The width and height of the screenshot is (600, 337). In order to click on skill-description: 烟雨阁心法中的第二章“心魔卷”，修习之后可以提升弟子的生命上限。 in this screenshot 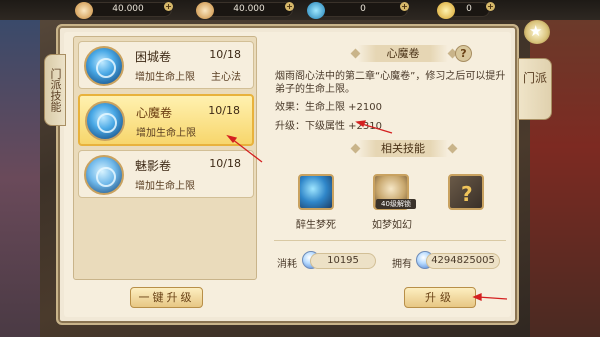, I will do `click(390, 83)`.